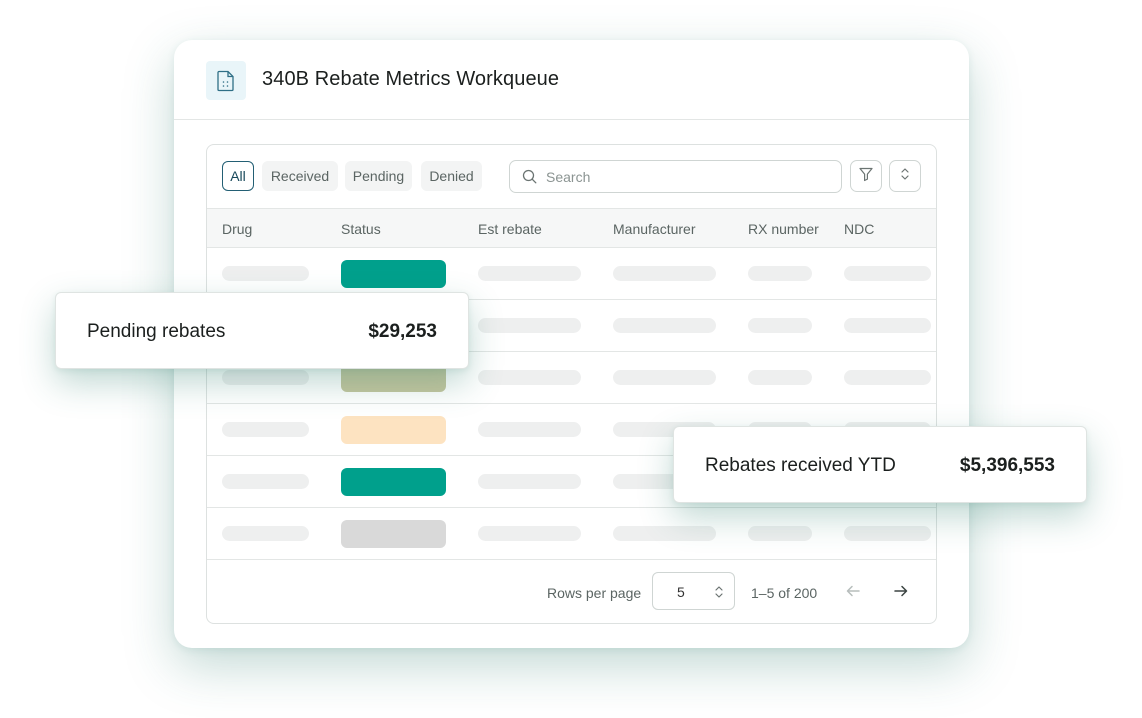 This screenshot has height=718, width=1142. I want to click on arrow-right-icon, so click(901, 593).